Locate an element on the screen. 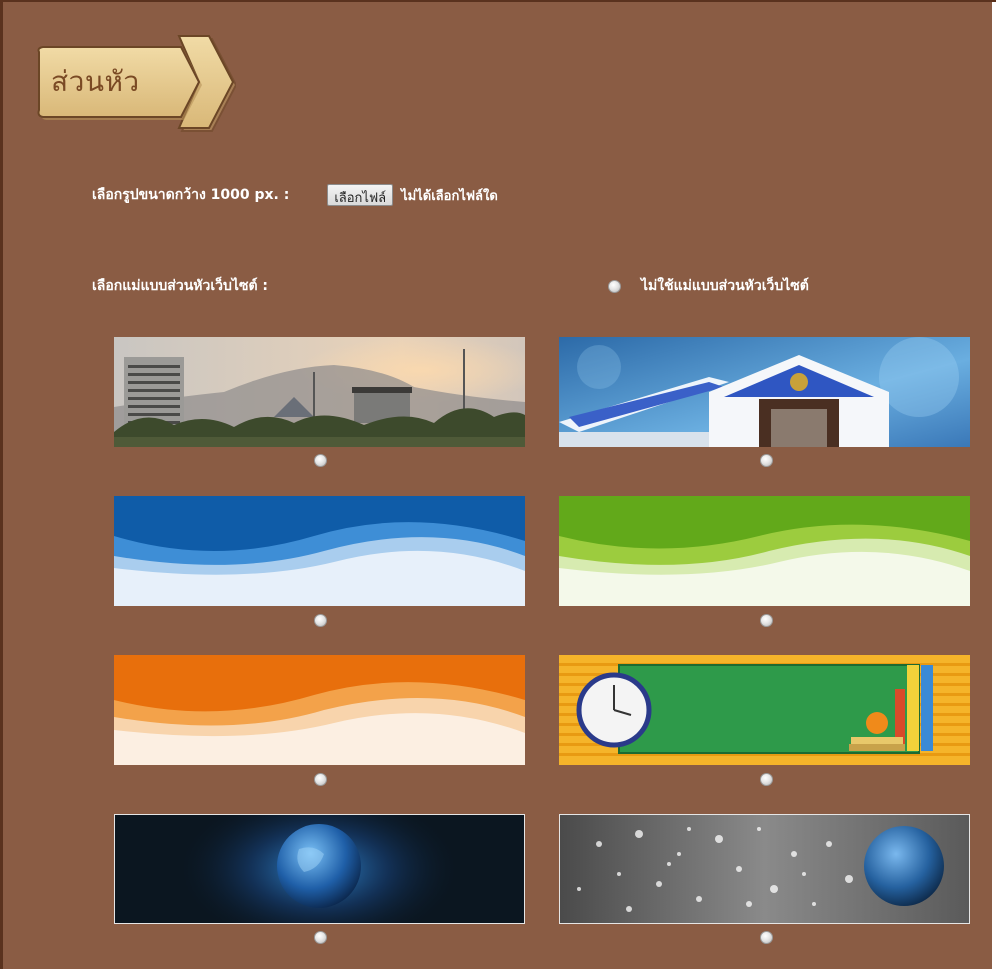 The width and height of the screenshot is (996, 969). template-radio-chalkboard-clock is located at coordinates (766, 779).